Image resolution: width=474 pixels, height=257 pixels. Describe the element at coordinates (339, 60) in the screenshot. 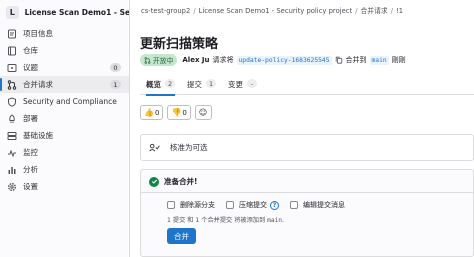

I see `copy-icon` at that location.